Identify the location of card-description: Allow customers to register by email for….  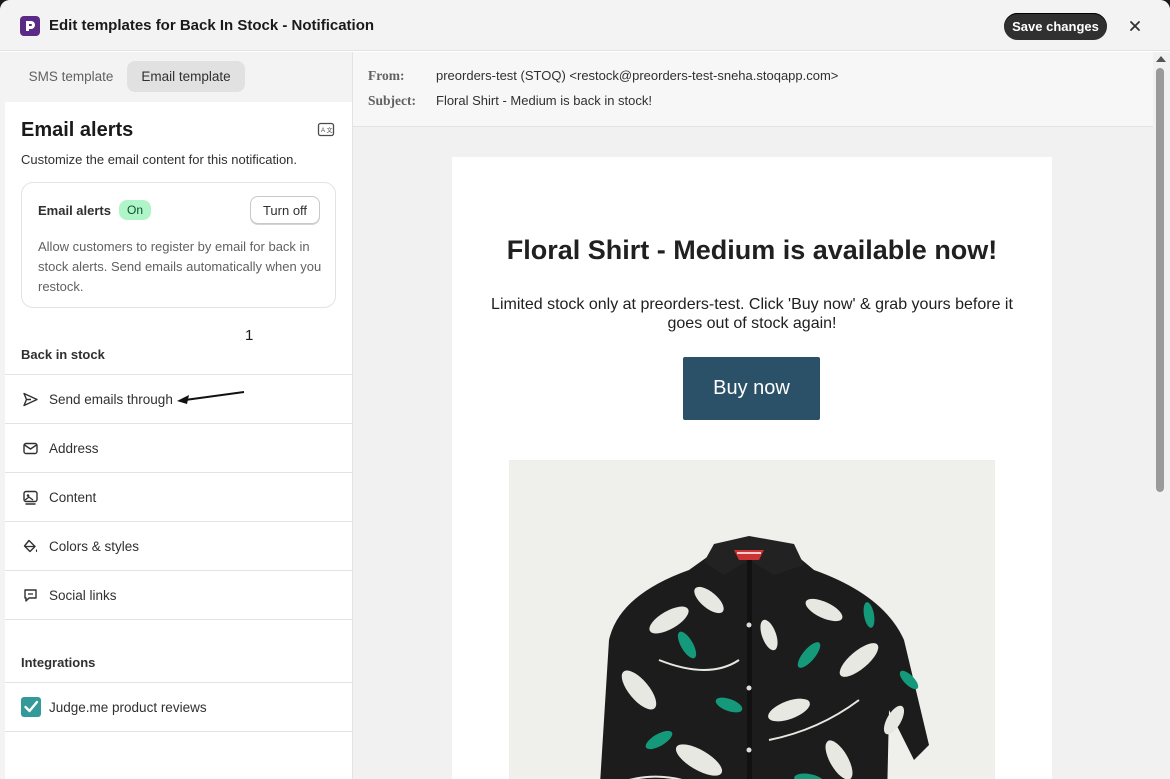
(180, 266).